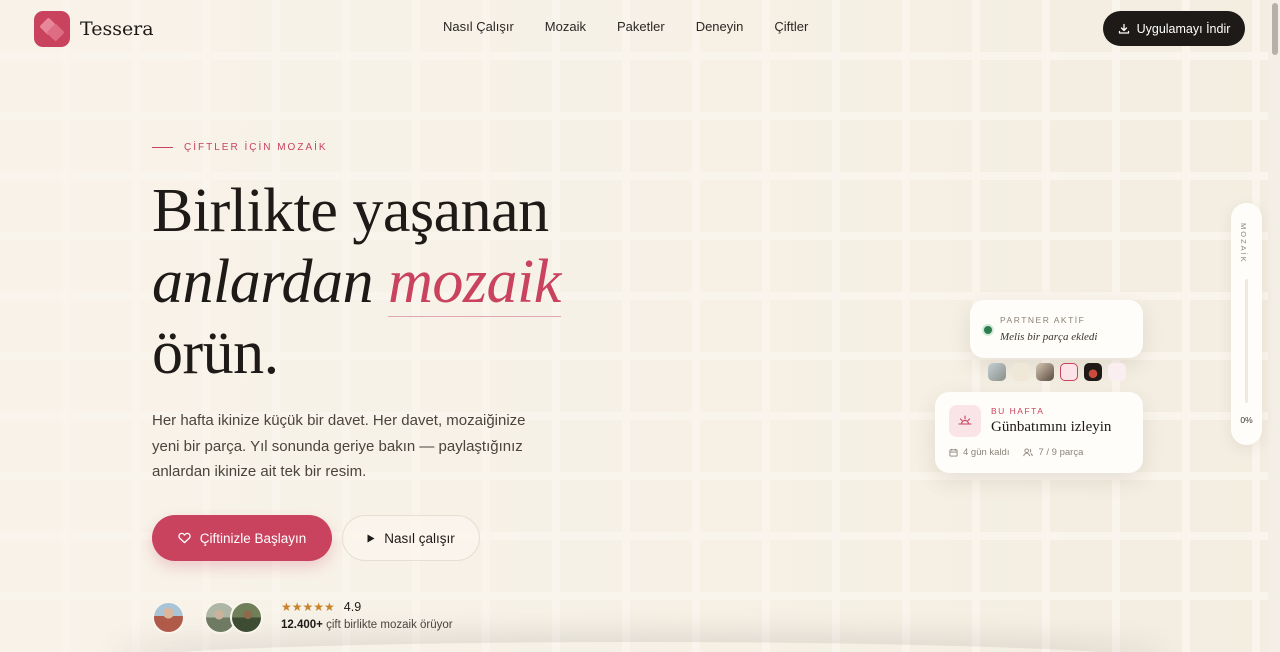  What do you see at coordinates (256, 147) in the screenshot?
I see `eyebrow-text: ÇİFTLER İÇİN MOZAİK` at bounding box center [256, 147].